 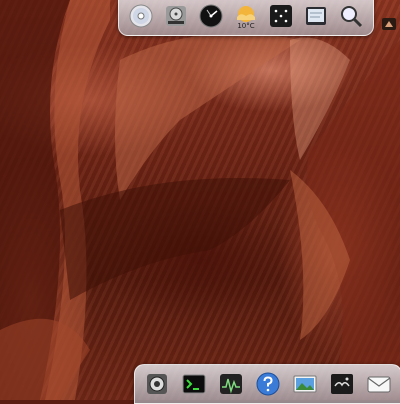 What do you see at coordinates (176, 16) in the screenshot?
I see `disk-utility-icon` at bounding box center [176, 16].